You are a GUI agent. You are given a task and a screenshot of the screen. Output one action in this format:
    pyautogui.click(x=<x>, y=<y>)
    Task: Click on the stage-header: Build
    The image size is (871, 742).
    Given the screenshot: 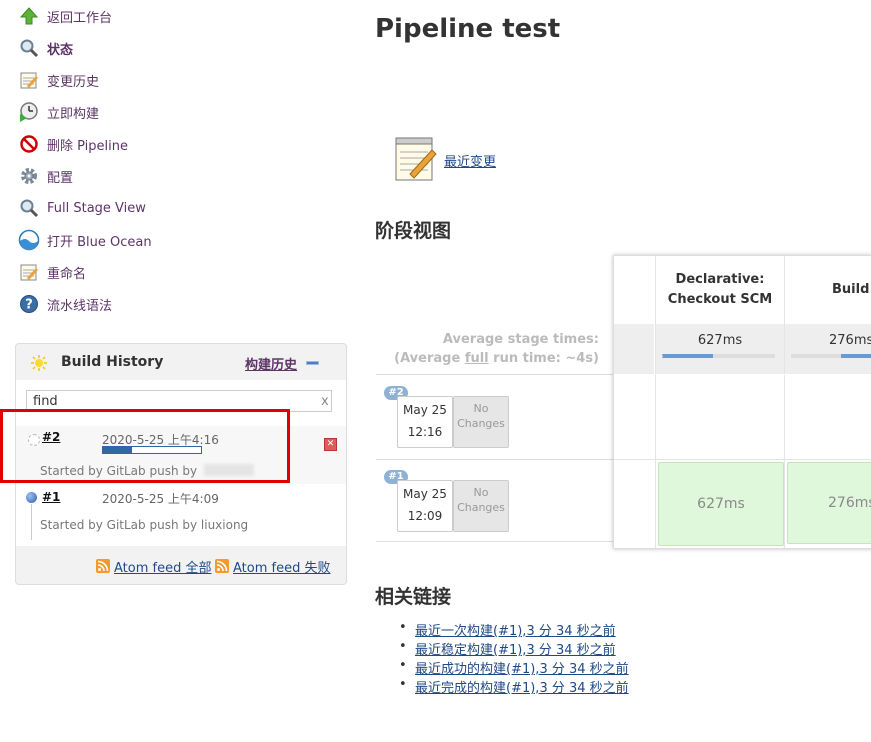 What is the action you would take?
    pyautogui.click(x=827, y=290)
    